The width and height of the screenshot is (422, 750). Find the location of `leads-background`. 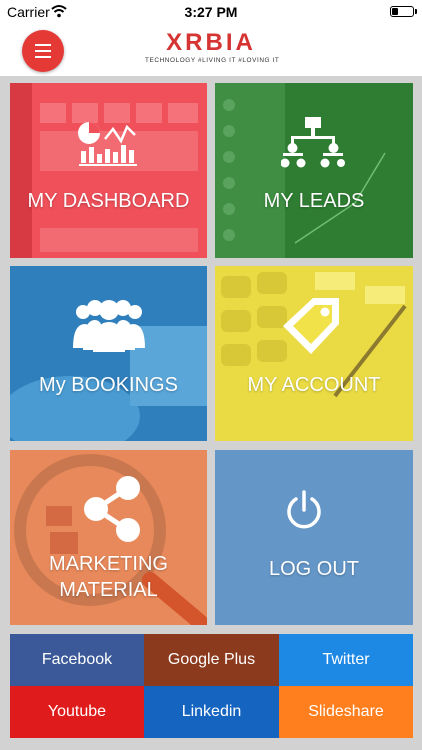

leads-background is located at coordinates (300, 170).